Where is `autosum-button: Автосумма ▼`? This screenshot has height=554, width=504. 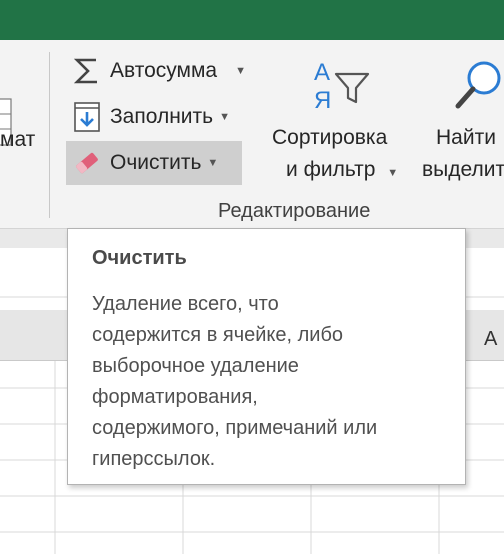
autosum-button: Автосумма ▼ is located at coordinates (158, 71).